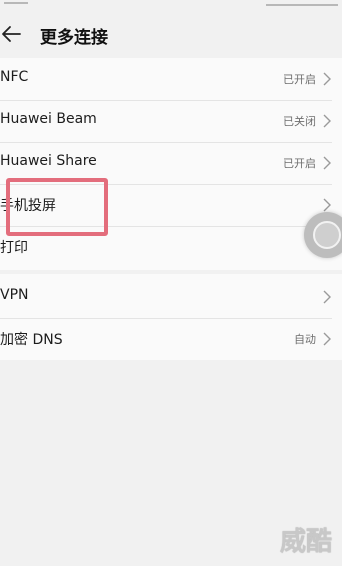 The height and width of the screenshot is (566, 342). What do you see at coordinates (48, 119) in the screenshot?
I see `row-label: Huawei Beam` at bounding box center [48, 119].